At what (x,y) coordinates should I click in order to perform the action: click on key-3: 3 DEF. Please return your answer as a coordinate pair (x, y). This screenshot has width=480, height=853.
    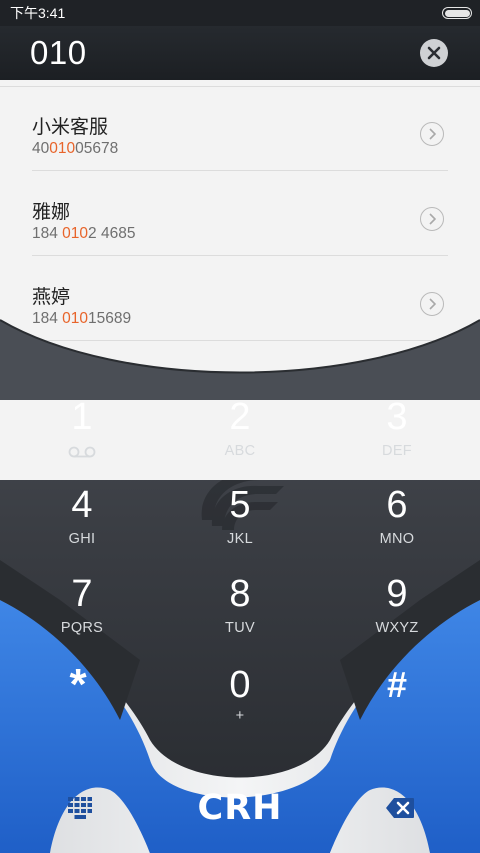
    Looking at the image, I should click on (397, 436).